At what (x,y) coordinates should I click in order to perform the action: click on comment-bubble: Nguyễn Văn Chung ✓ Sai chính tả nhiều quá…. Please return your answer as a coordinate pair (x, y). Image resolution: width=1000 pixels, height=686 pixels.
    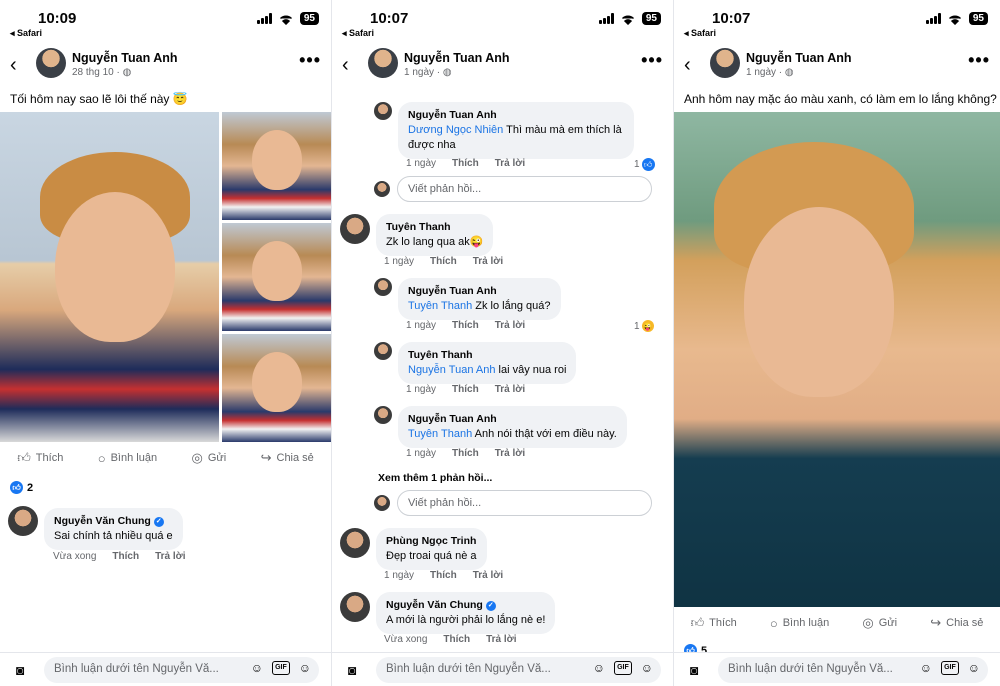
    Looking at the image, I should click on (113, 529).